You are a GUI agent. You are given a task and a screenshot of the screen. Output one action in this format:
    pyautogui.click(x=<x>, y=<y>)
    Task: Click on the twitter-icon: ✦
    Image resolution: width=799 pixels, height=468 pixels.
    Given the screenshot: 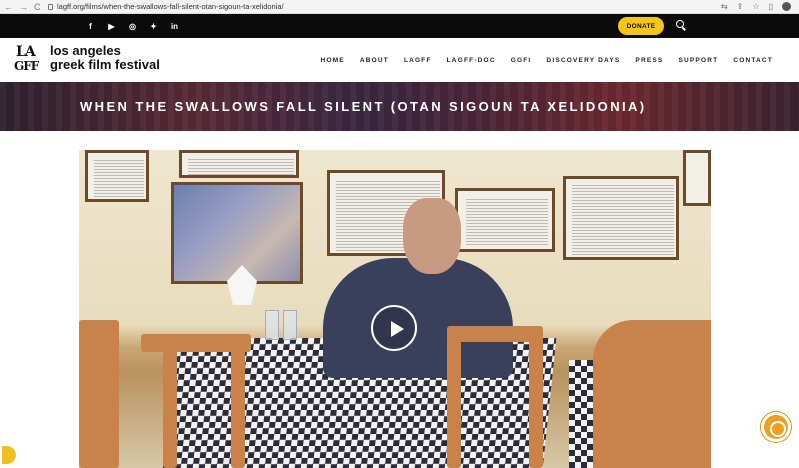 What is the action you would take?
    pyautogui.click(x=153, y=26)
    